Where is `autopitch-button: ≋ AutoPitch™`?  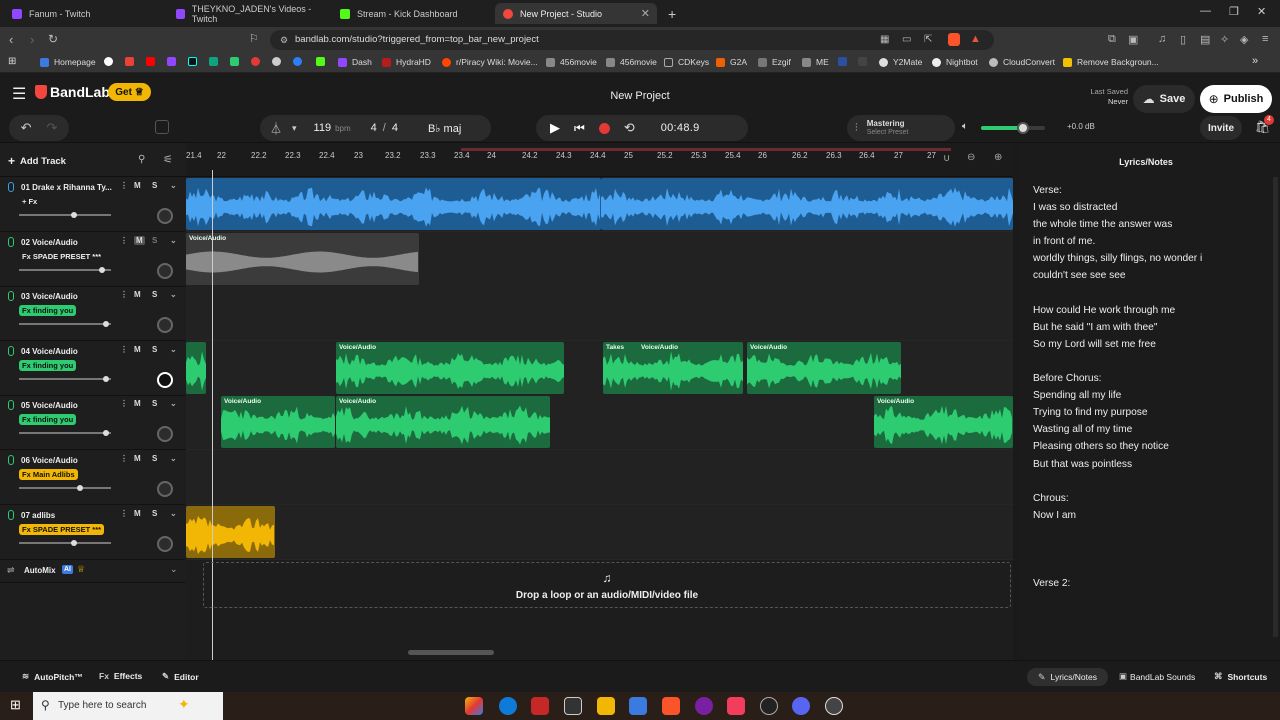 autopitch-button: ≋ AutoPitch™ is located at coordinates (52, 676).